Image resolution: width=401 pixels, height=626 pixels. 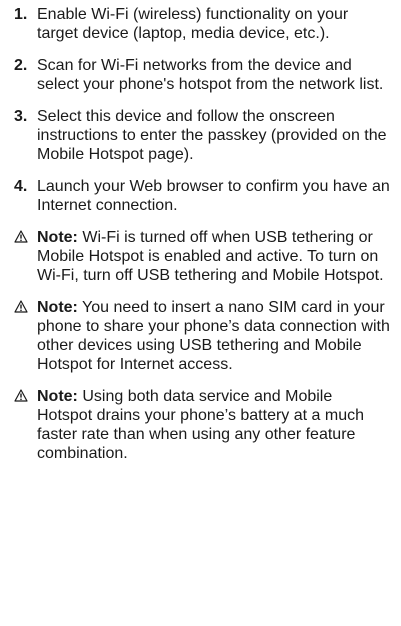 What do you see at coordinates (21, 14) in the screenshot?
I see `step-number: 1.` at bounding box center [21, 14].